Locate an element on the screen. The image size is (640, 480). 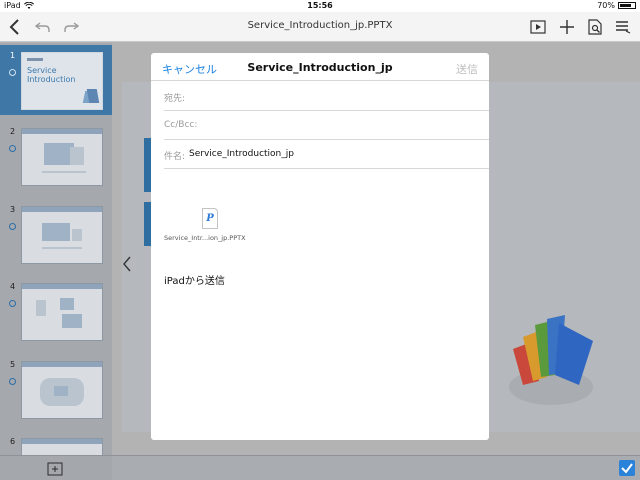
chevron-left-icon is located at coordinates (127, 264).